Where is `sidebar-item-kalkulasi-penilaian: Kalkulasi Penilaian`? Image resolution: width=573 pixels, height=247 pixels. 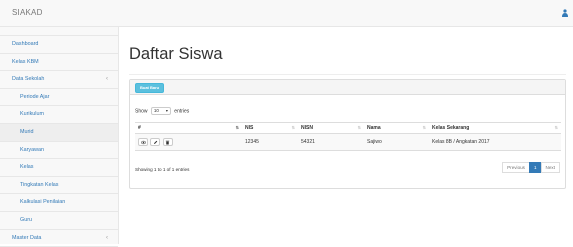
sidebar-item-kalkulasi-penilaian: Kalkulasi Penilaian is located at coordinates (59, 203).